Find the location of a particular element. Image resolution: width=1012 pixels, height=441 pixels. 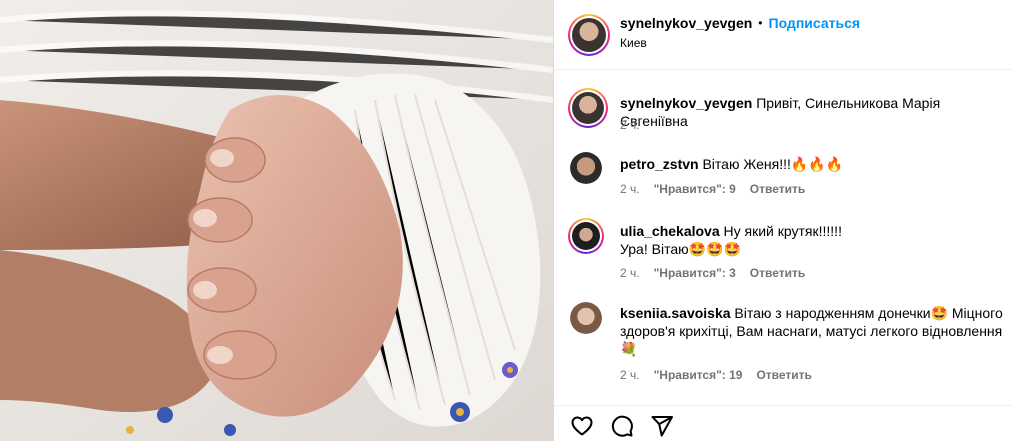

caption-avatar is located at coordinates (588, 108).